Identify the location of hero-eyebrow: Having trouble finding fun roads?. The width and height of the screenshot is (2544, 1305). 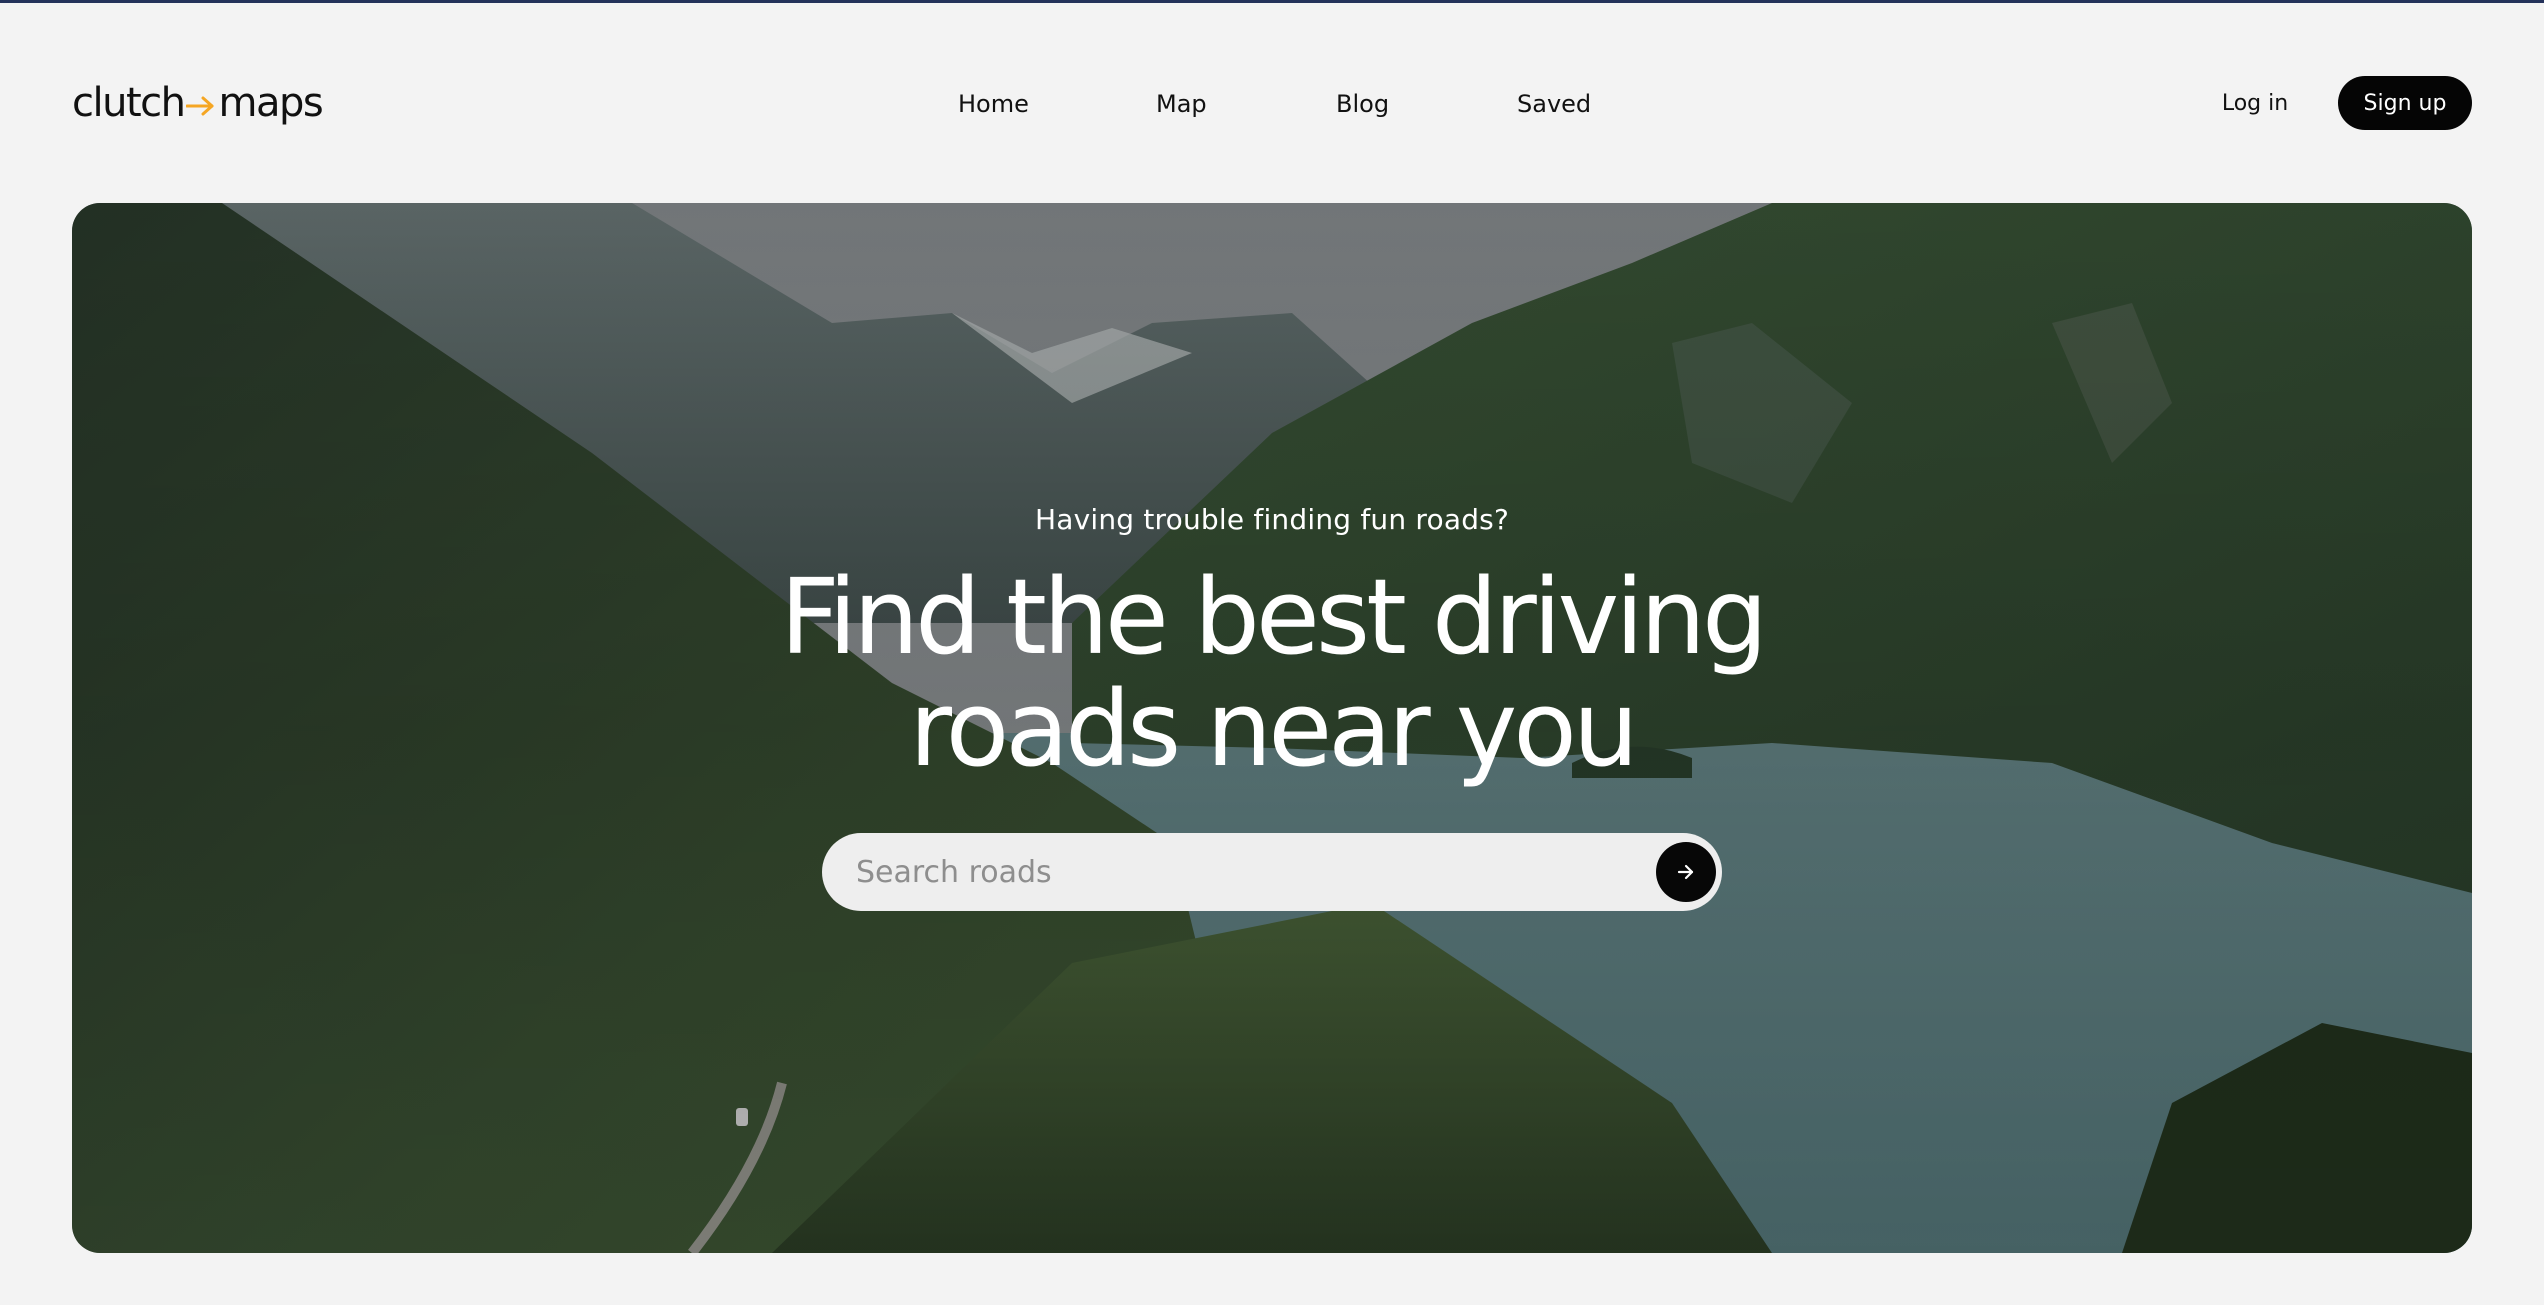
(1272, 519).